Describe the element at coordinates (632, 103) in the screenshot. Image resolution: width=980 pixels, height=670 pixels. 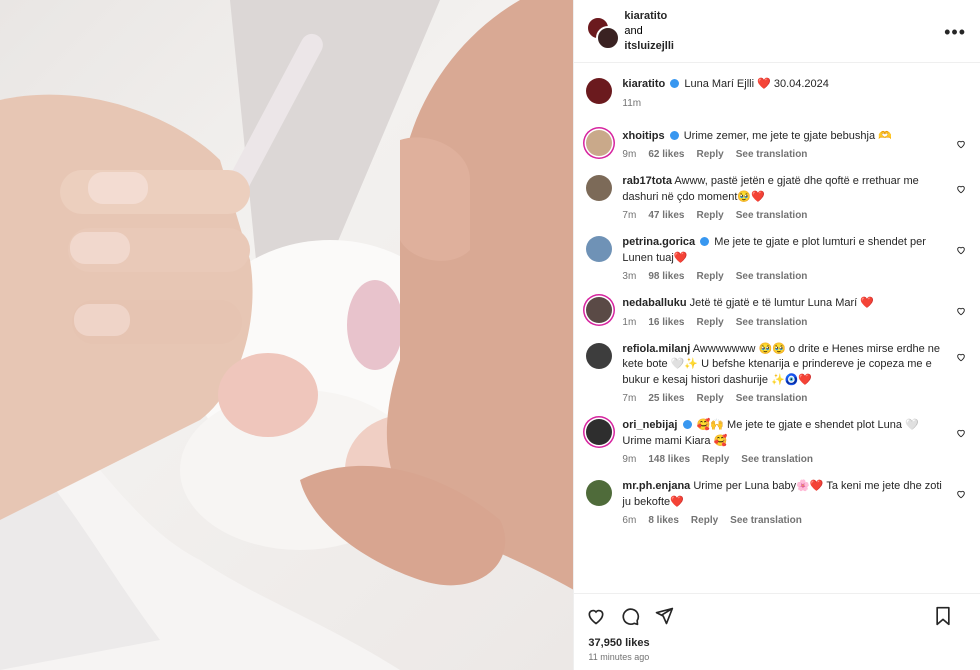
I see `caption-time: 11m` at that location.